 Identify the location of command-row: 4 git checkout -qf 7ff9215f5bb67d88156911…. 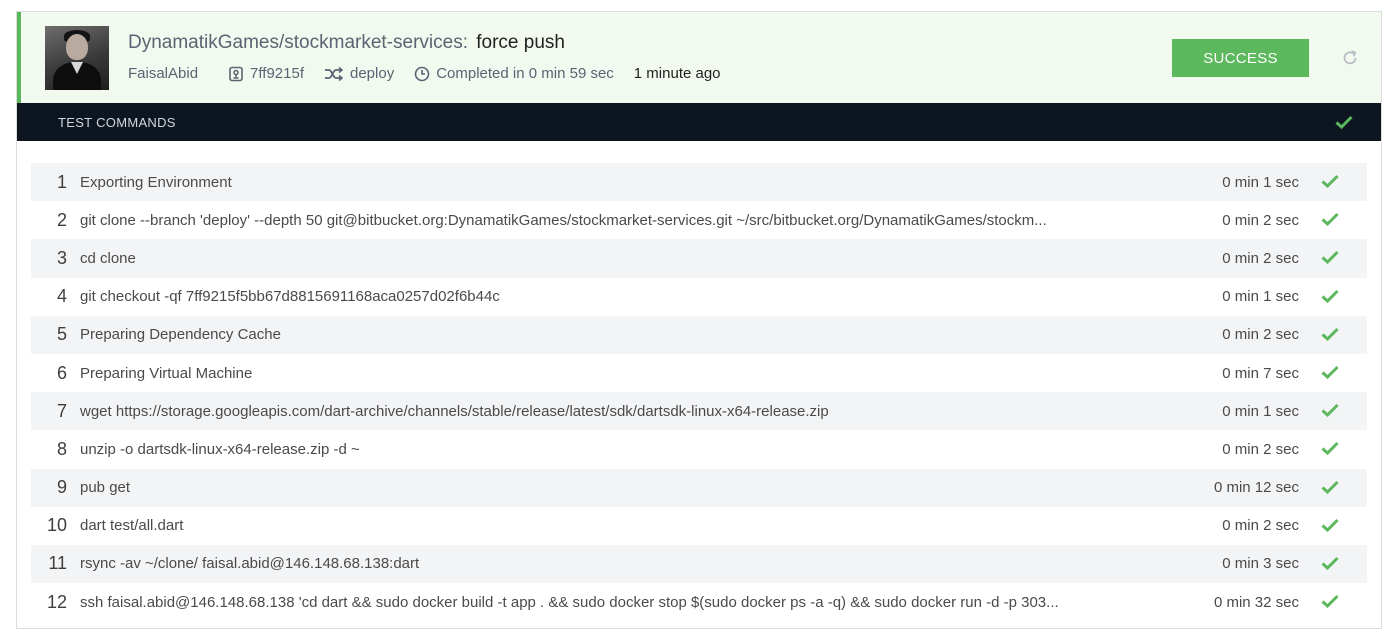
(699, 296).